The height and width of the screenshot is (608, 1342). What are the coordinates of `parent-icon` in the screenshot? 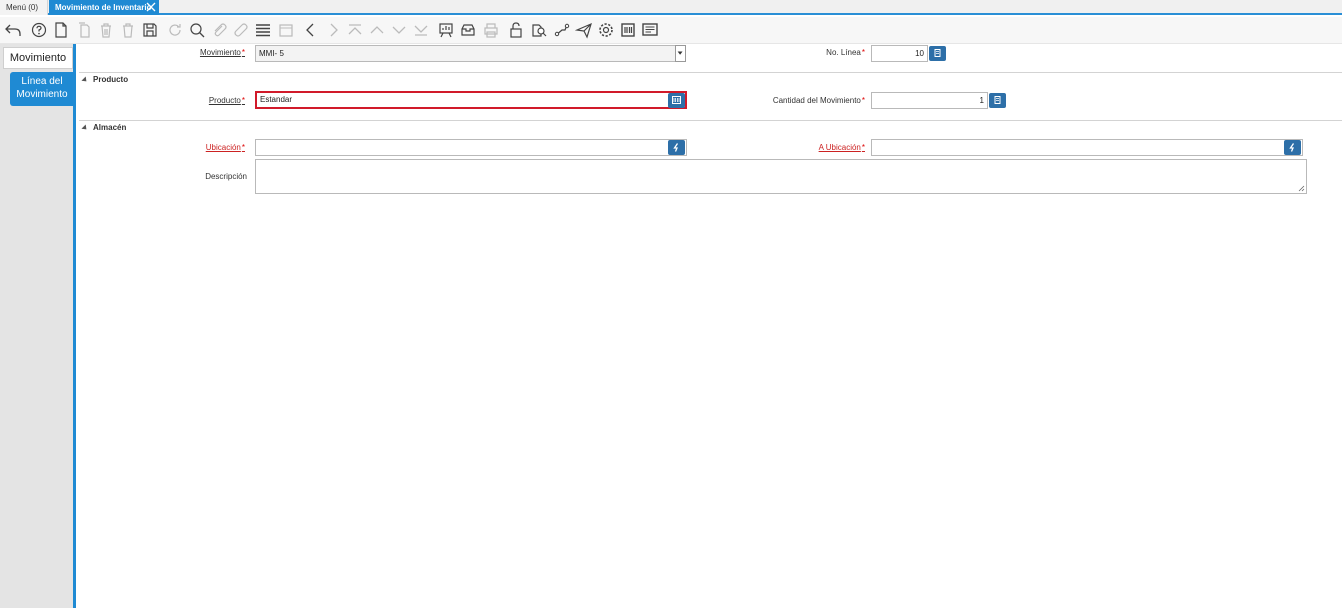 It's located at (377, 30).